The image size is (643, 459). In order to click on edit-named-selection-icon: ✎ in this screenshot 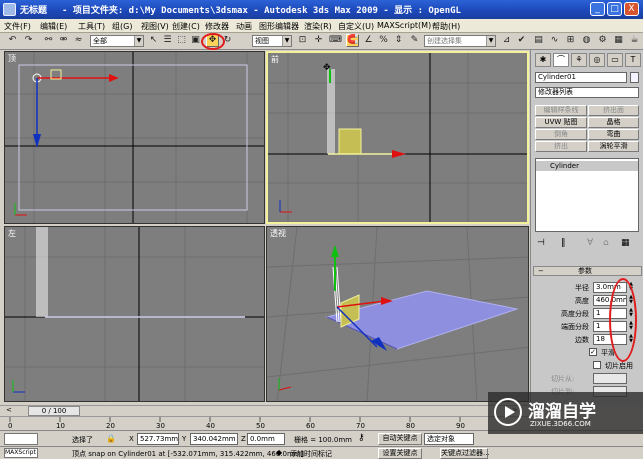, I will do `click(414, 40)`.